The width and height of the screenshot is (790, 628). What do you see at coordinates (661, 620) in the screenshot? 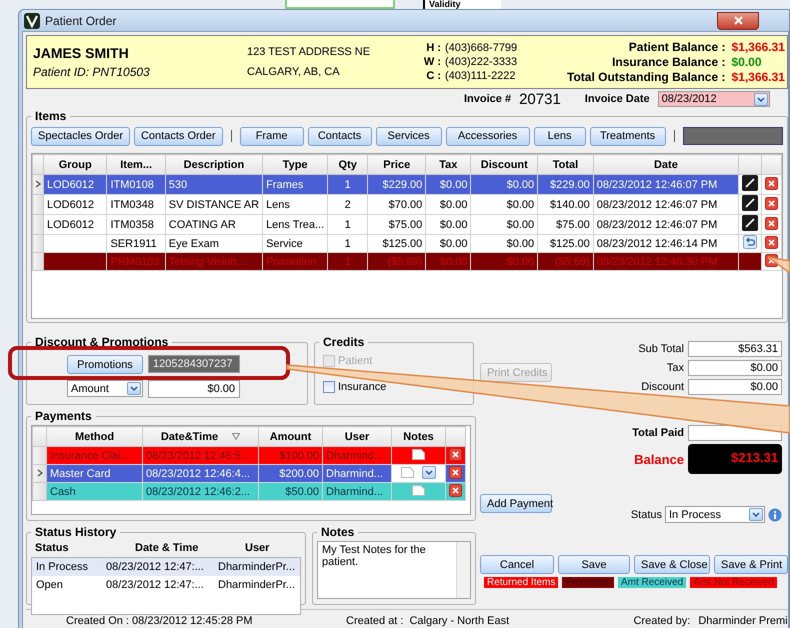
I see `created-by-label: Created by:` at bounding box center [661, 620].